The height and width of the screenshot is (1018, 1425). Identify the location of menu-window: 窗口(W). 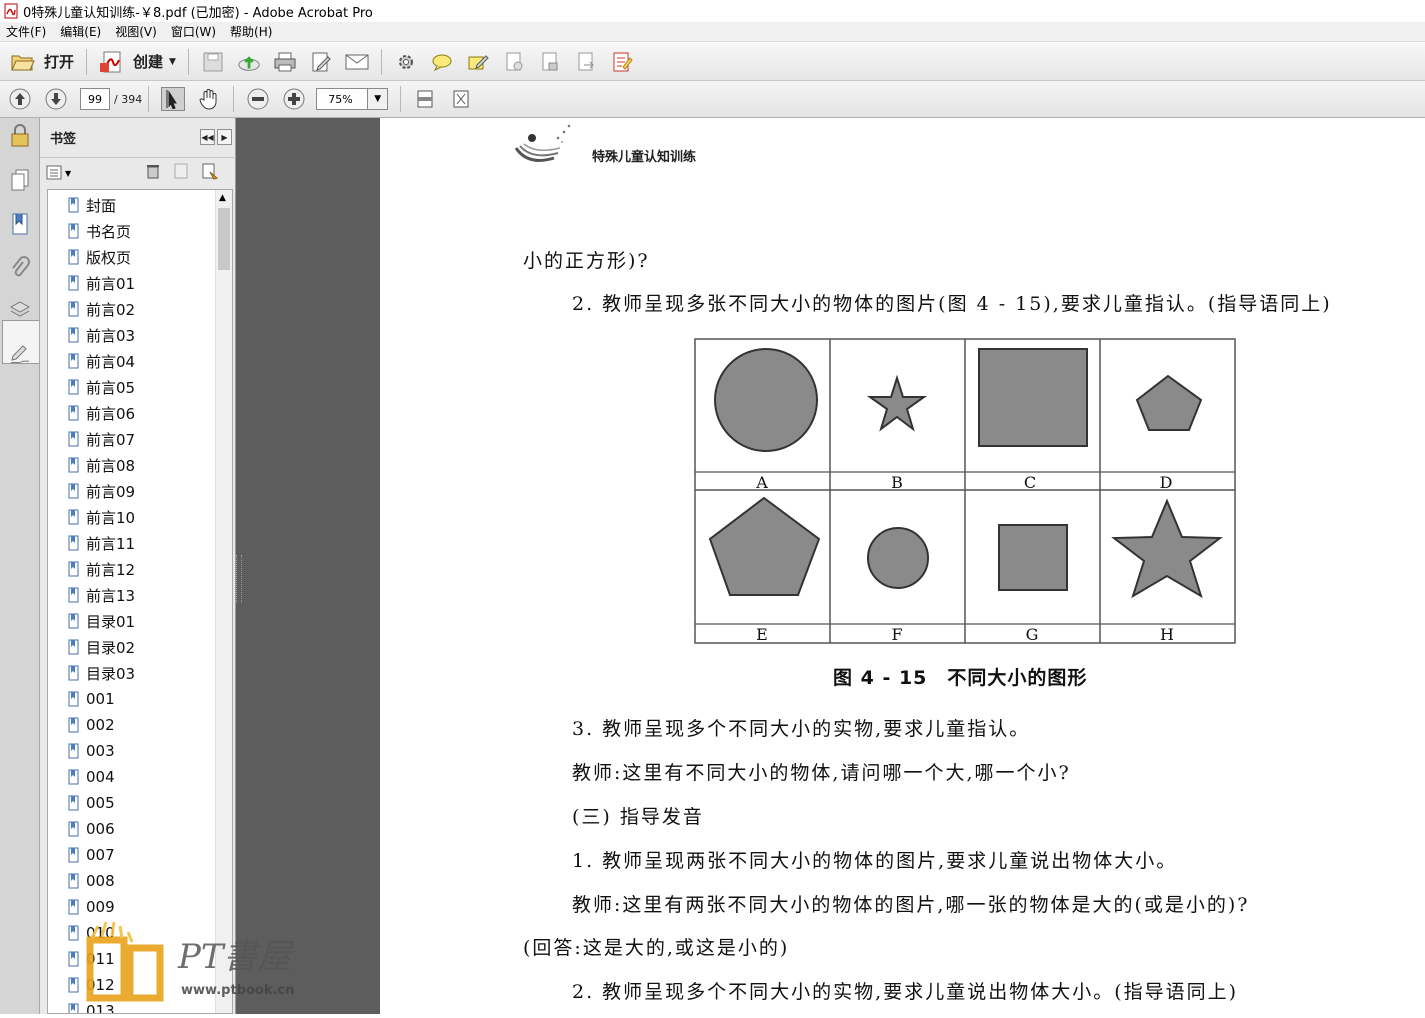
(193, 31).